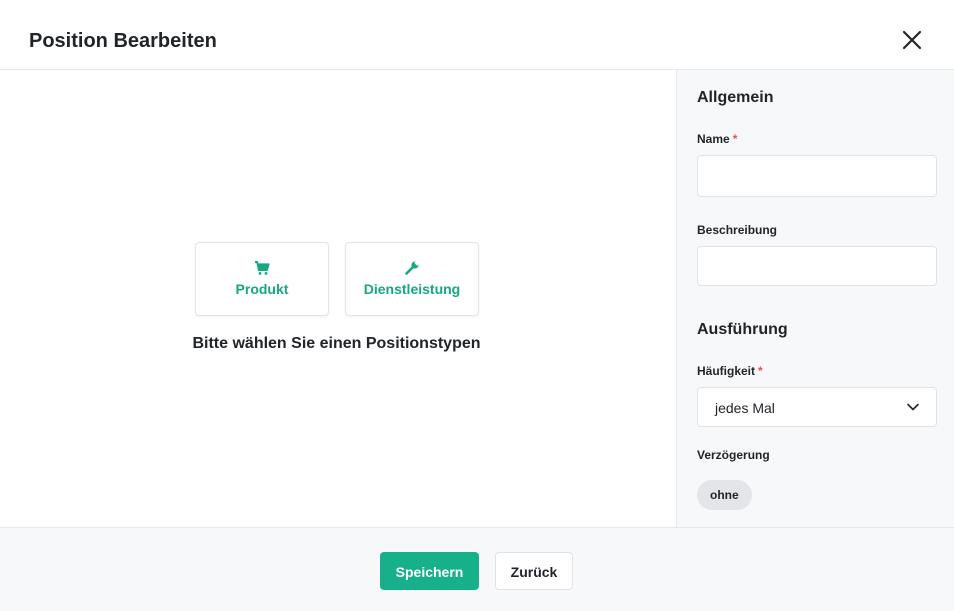 This screenshot has height=611, width=954. I want to click on frequency-select: jedes Mal, so click(817, 407).